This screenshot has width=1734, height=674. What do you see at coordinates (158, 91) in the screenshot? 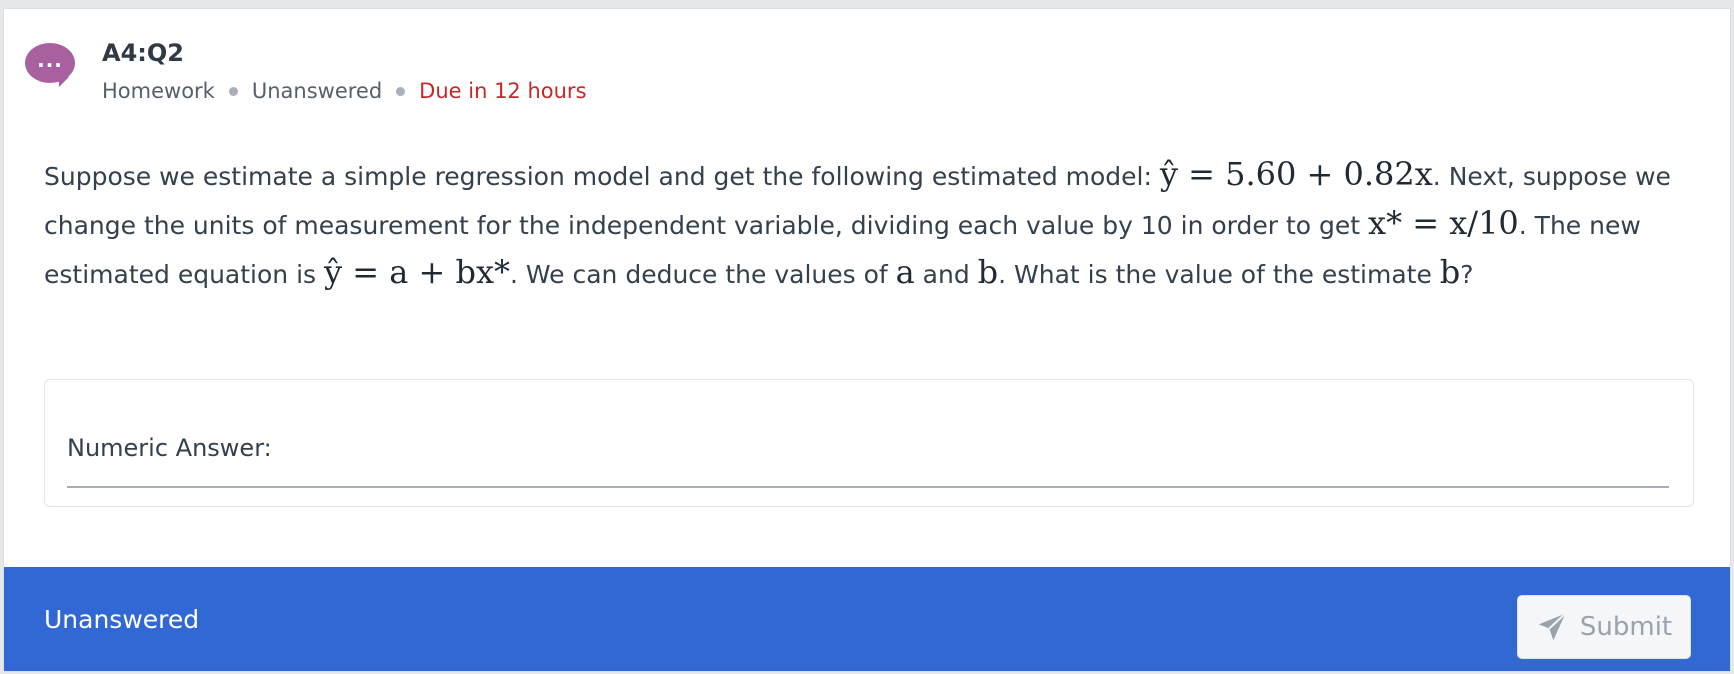
I see `question-type: Homework` at bounding box center [158, 91].